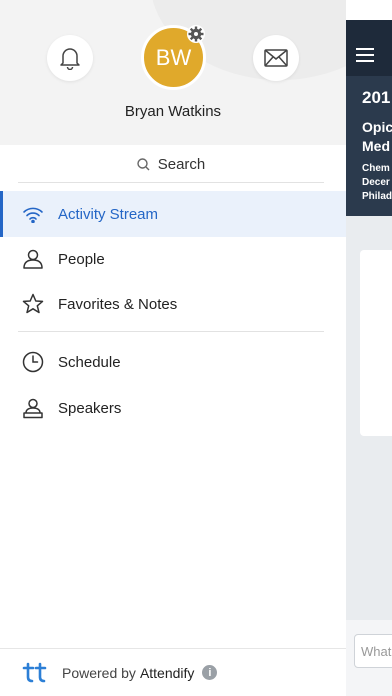 This screenshot has height=696, width=392. Describe the element at coordinates (173, 111) in the screenshot. I see `user-name: Bryan Watkins` at that location.